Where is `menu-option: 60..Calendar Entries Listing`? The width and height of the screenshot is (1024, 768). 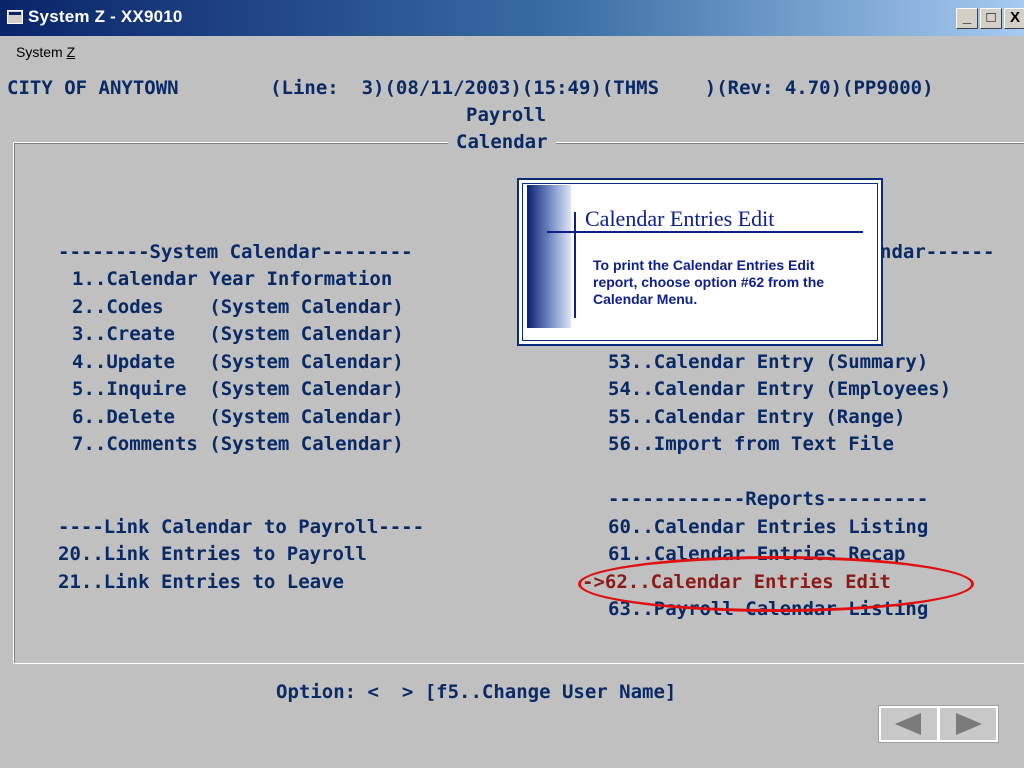 menu-option: 60..Calendar Entries Listing is located at coordinates (768, 527).